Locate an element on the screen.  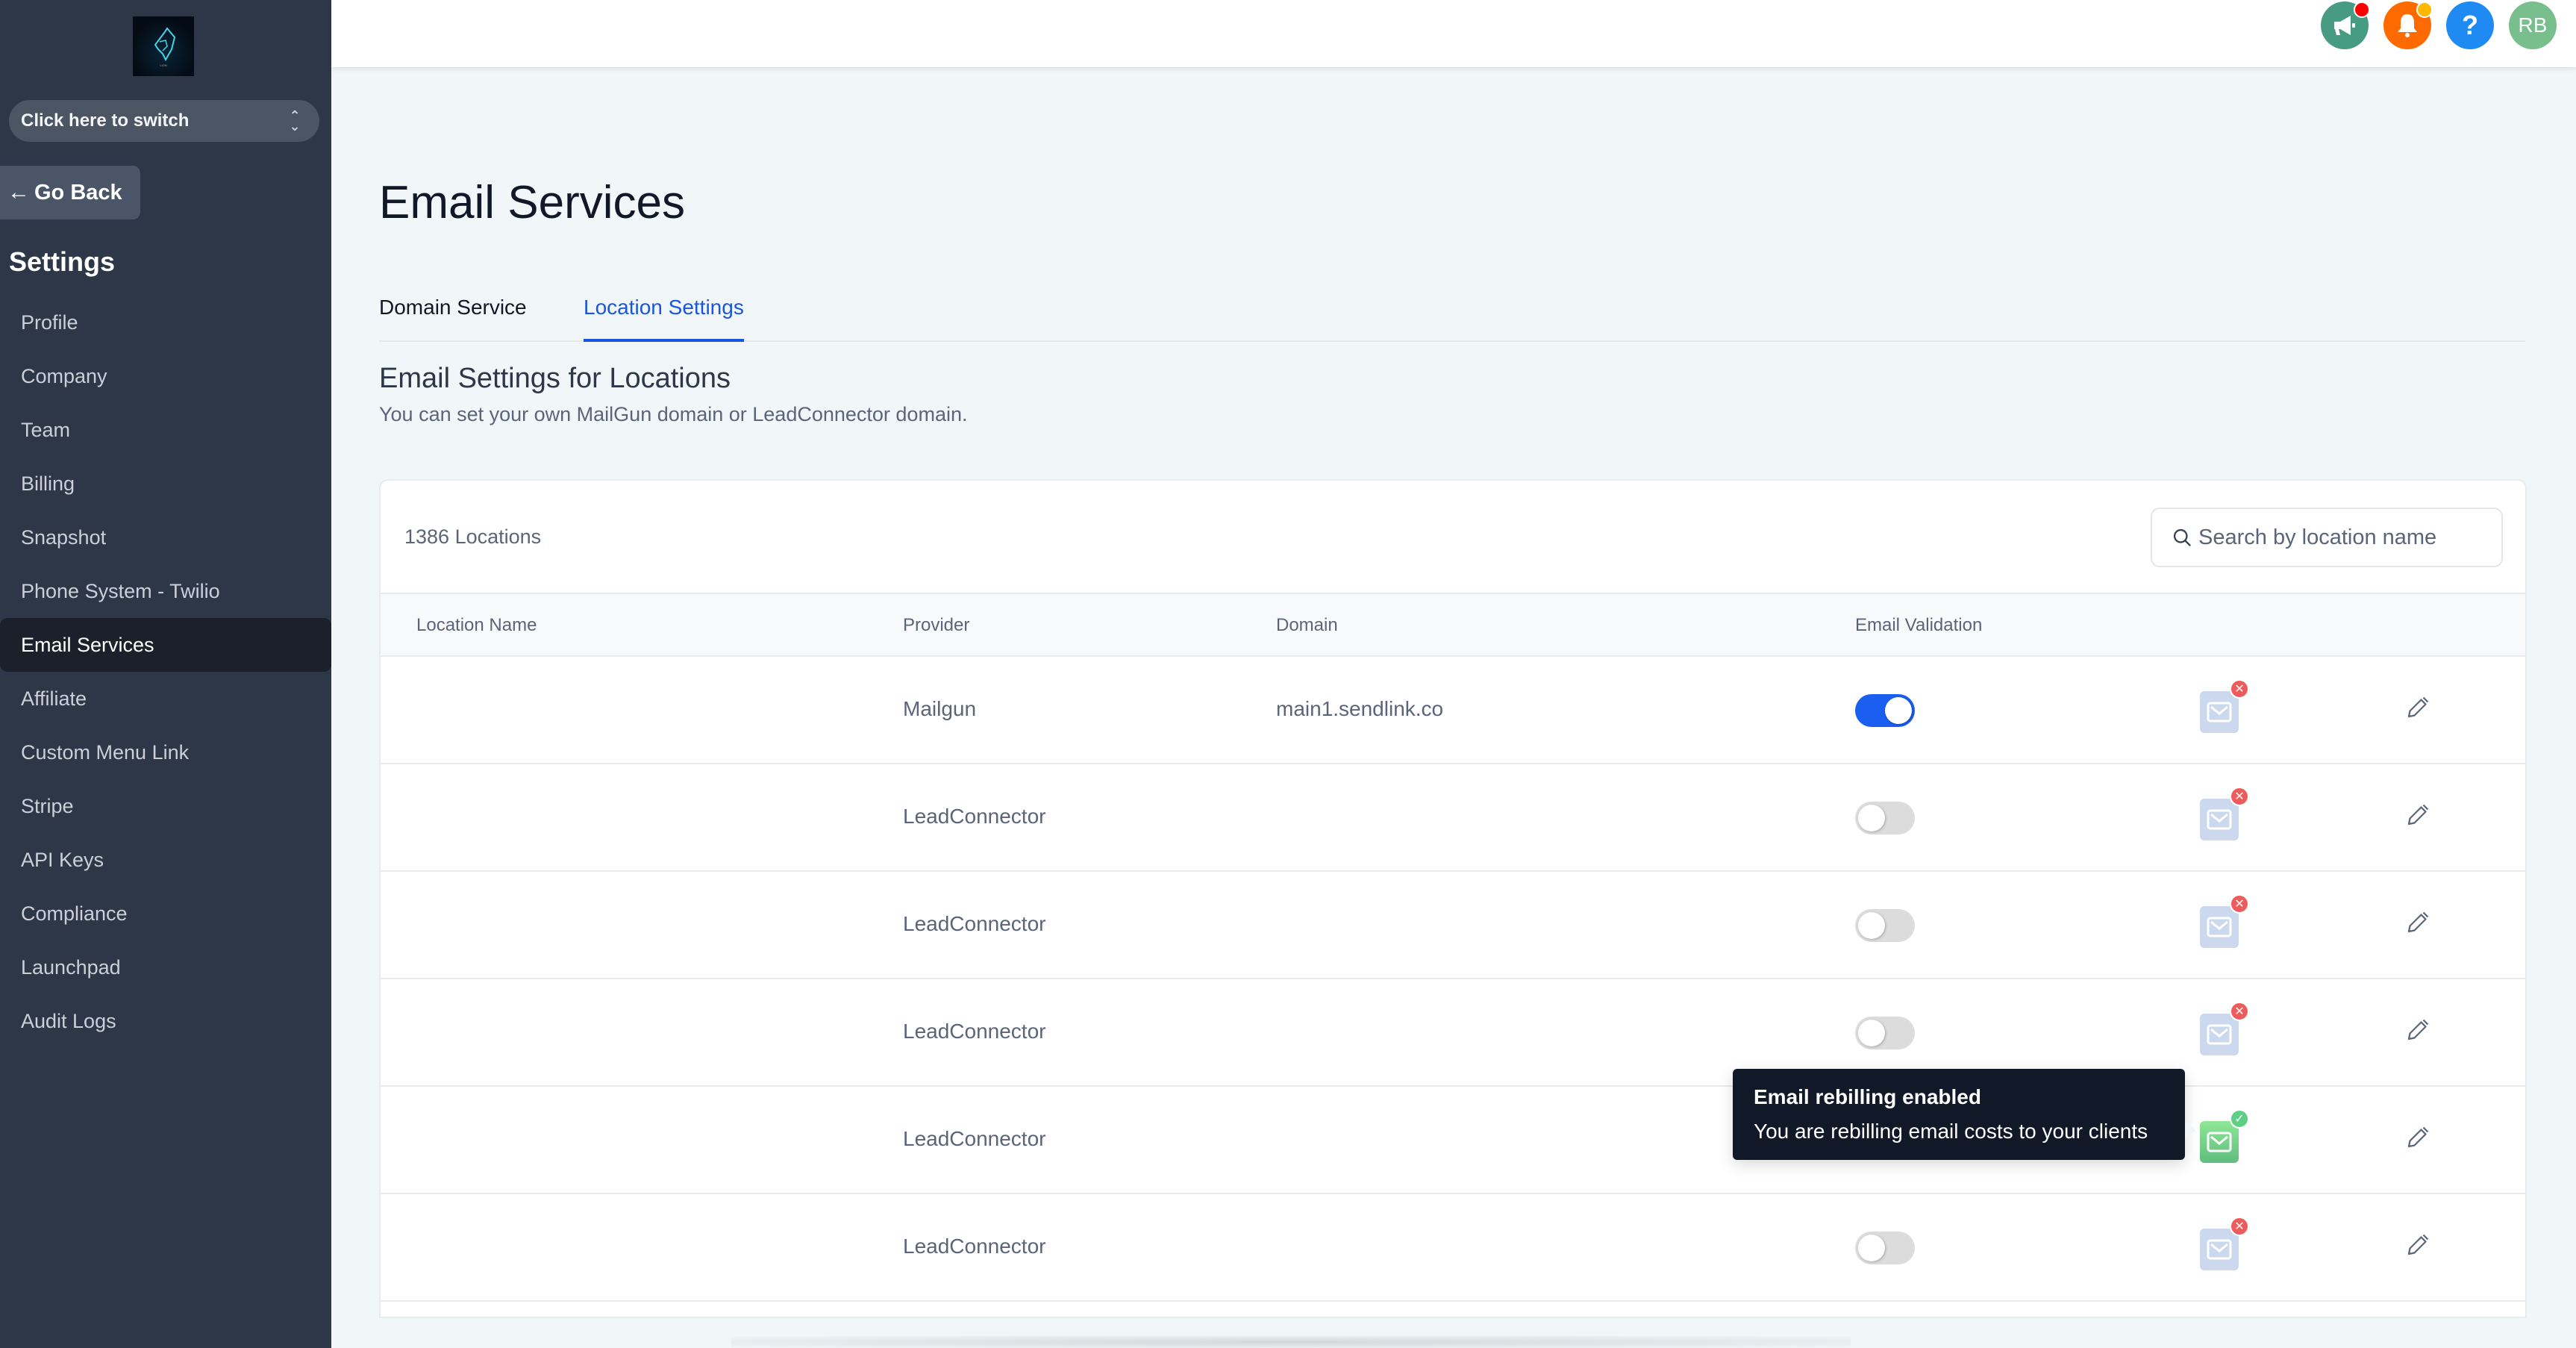
megaphone-icon is located at coordinates (2345, 25).